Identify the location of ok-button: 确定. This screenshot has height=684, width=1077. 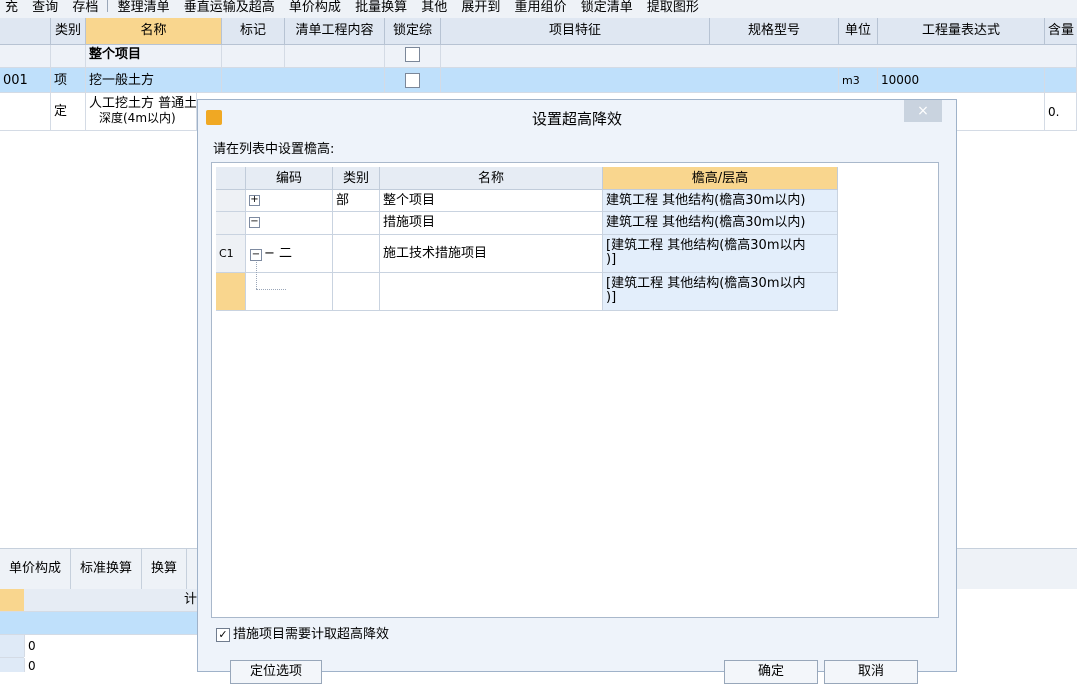
(771, 672).